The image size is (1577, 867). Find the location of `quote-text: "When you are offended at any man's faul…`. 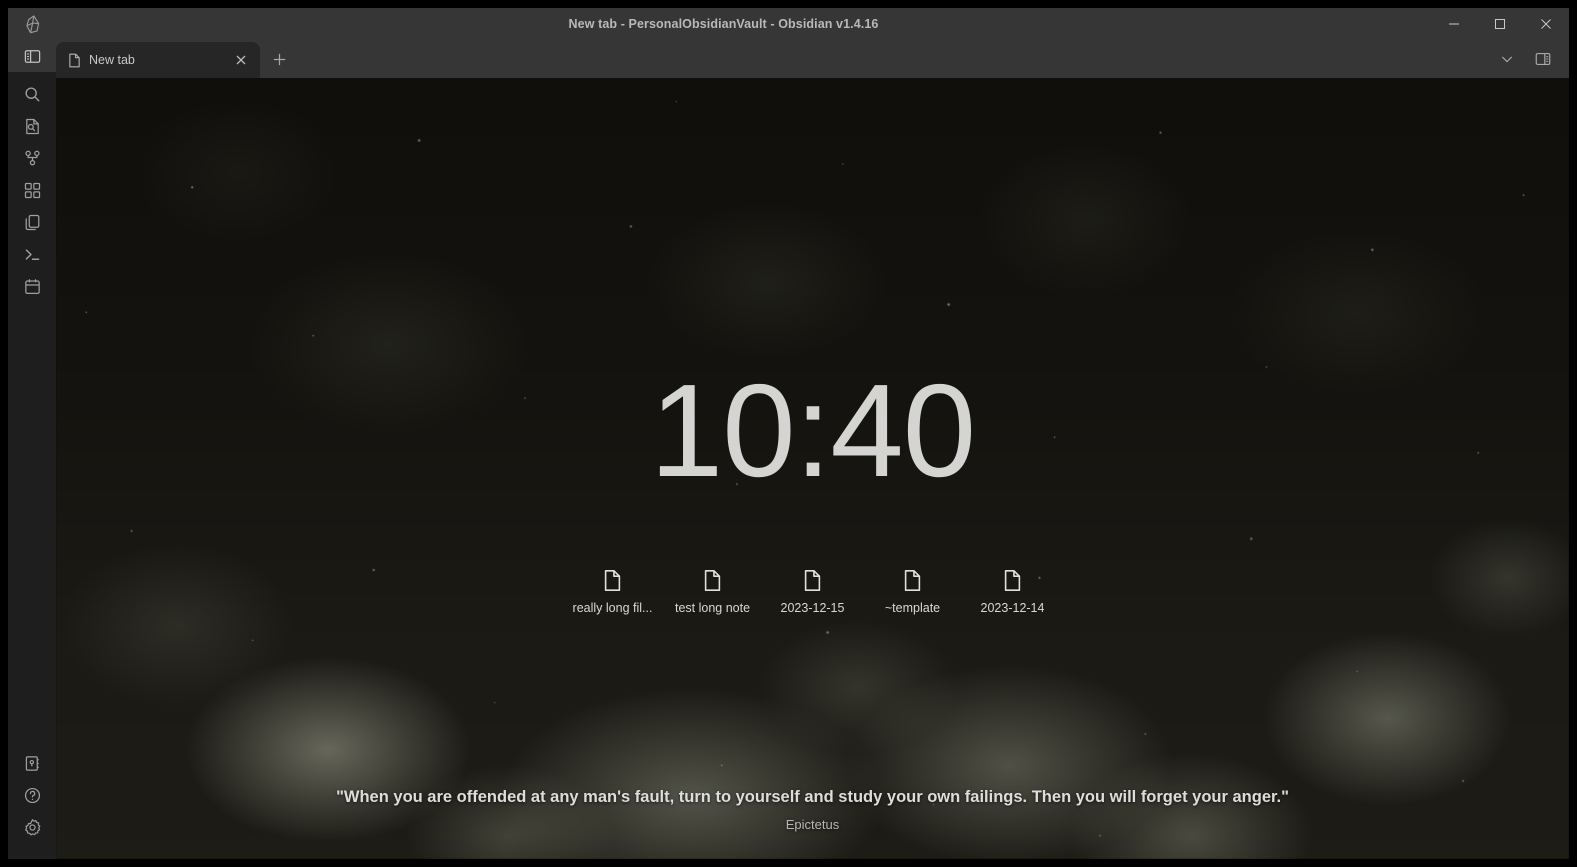

quote-text: "When you are offended at any man's faul… is located at coordinates (812, 797).